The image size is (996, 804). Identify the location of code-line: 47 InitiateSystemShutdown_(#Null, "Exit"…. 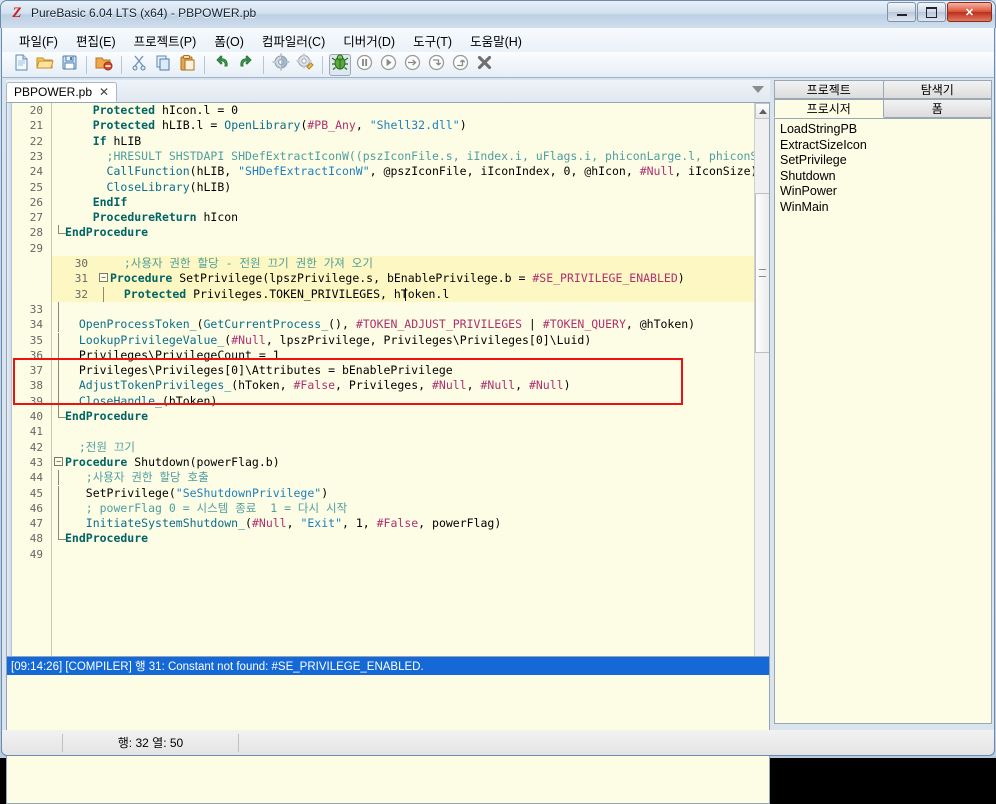
(380, 524).